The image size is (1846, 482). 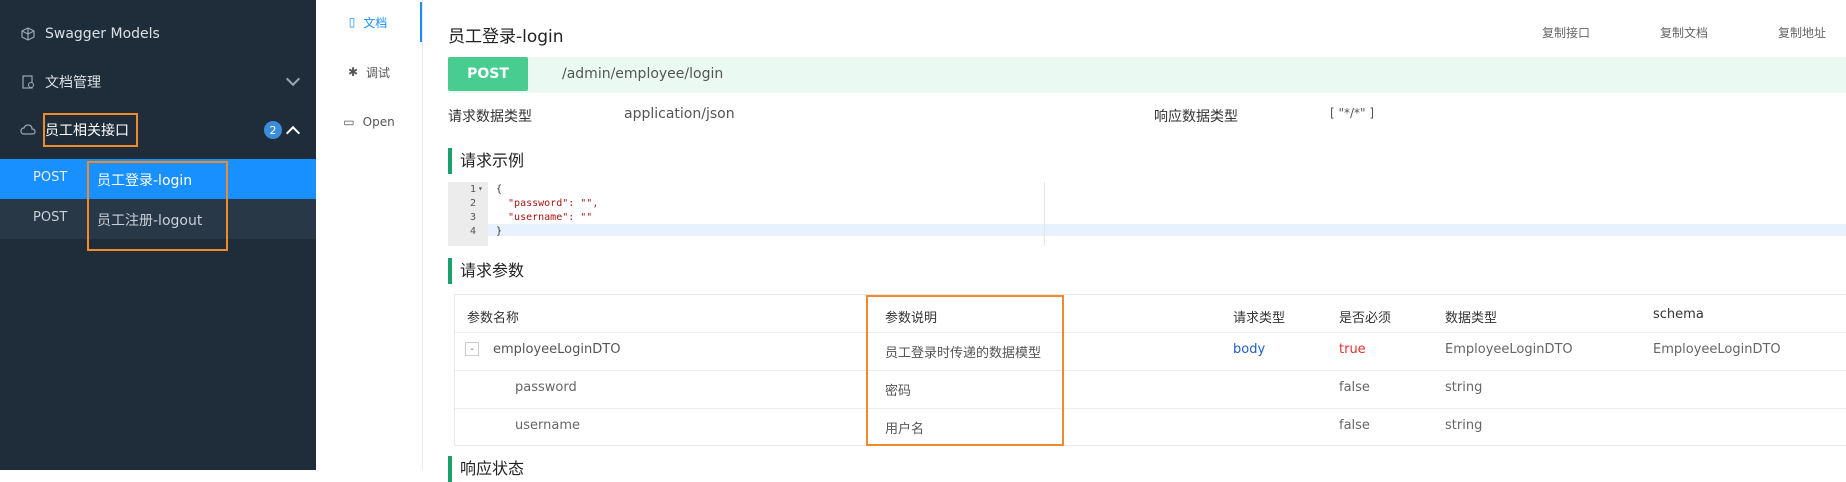 I want to click on tab-debug: ✱ 调试, so click(x=369, y=72).